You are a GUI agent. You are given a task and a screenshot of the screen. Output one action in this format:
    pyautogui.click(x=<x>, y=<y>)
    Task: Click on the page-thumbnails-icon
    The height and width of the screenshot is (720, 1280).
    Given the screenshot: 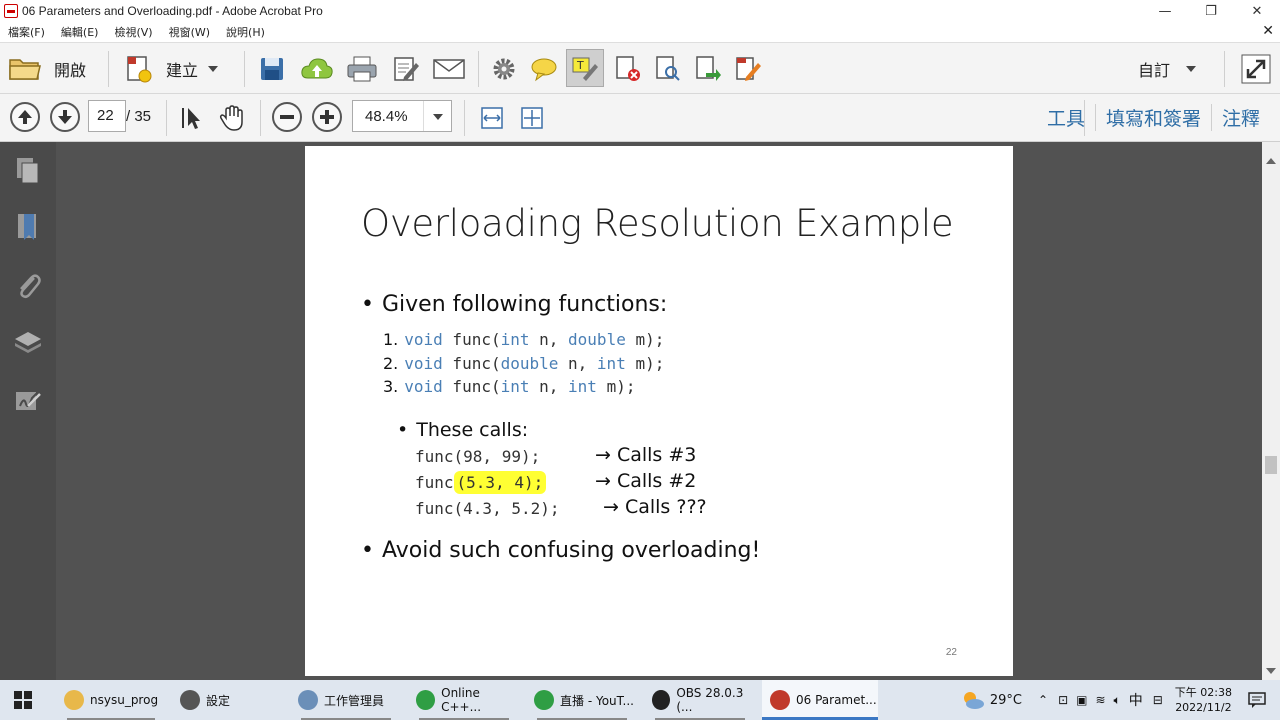 What is the action you would take?
    pyautogui.click(x=28, y=171)
    